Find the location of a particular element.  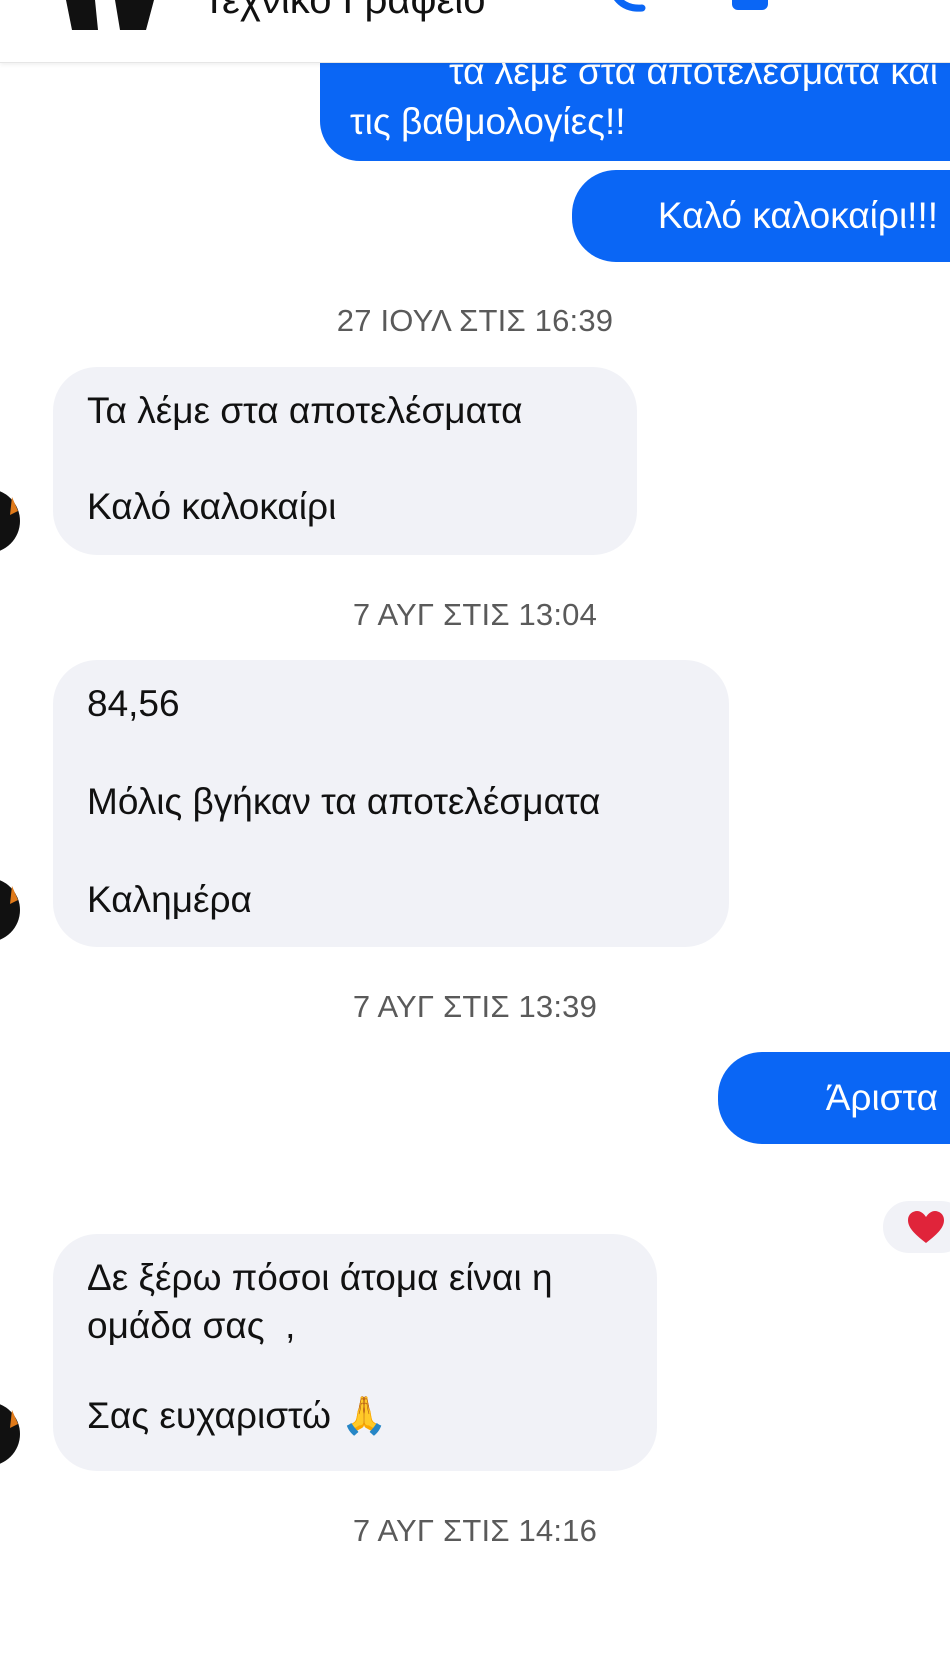

heart-icon is located at coordinates (926, 1227).